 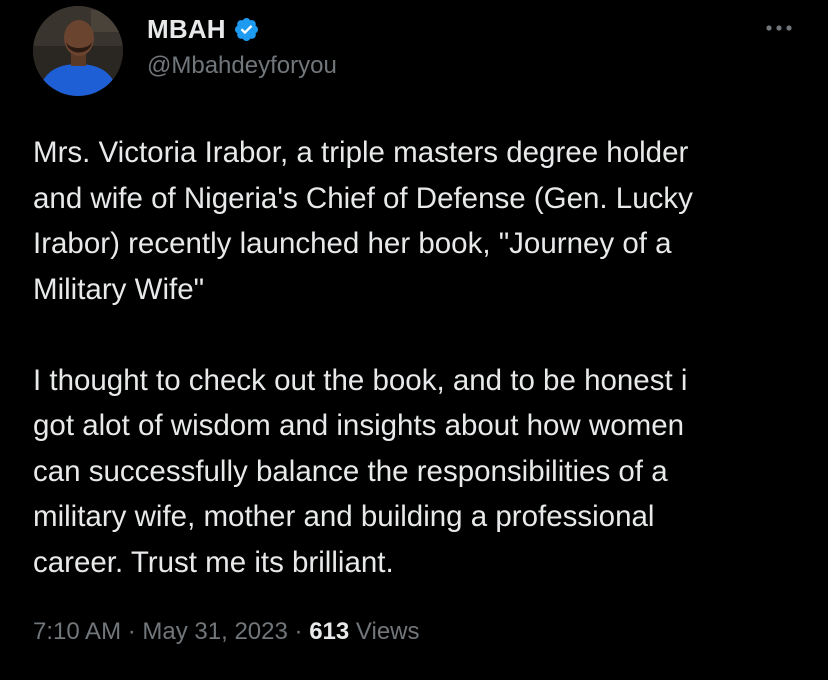 What do you see at coordinates (186, 29) in the screenshot?
I see `author-display-name: MBAH` at bounding box center [186, 29].